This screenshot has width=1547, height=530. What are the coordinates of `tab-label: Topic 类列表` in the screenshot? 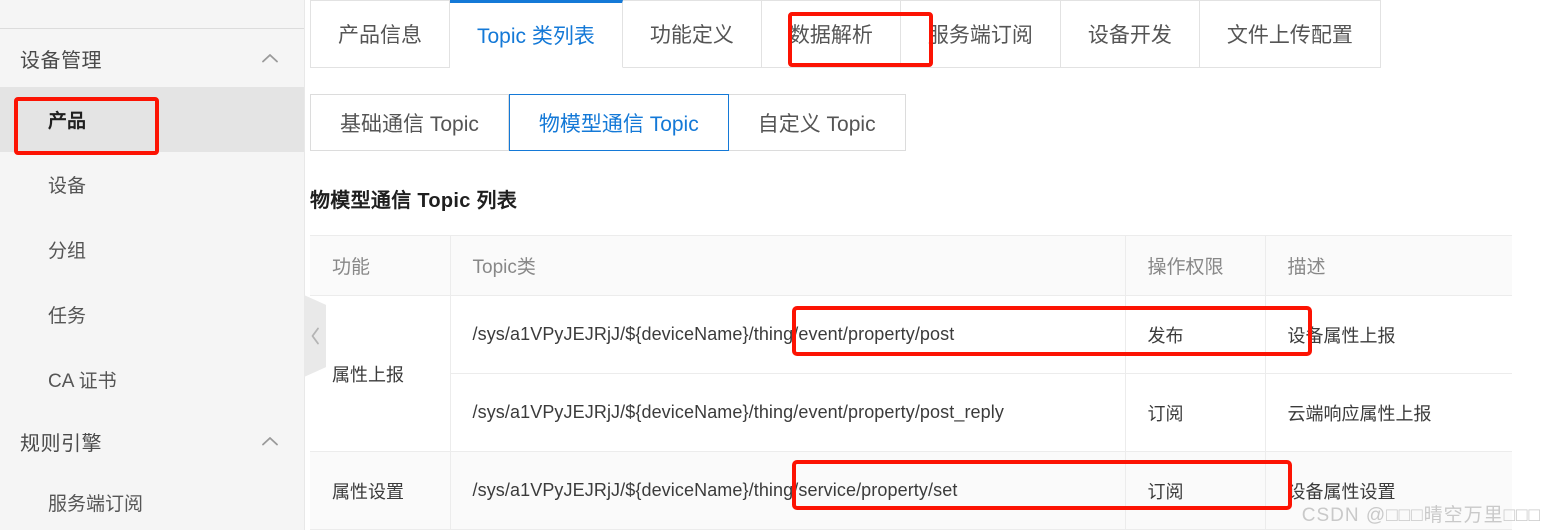 It's located at (536, 36).